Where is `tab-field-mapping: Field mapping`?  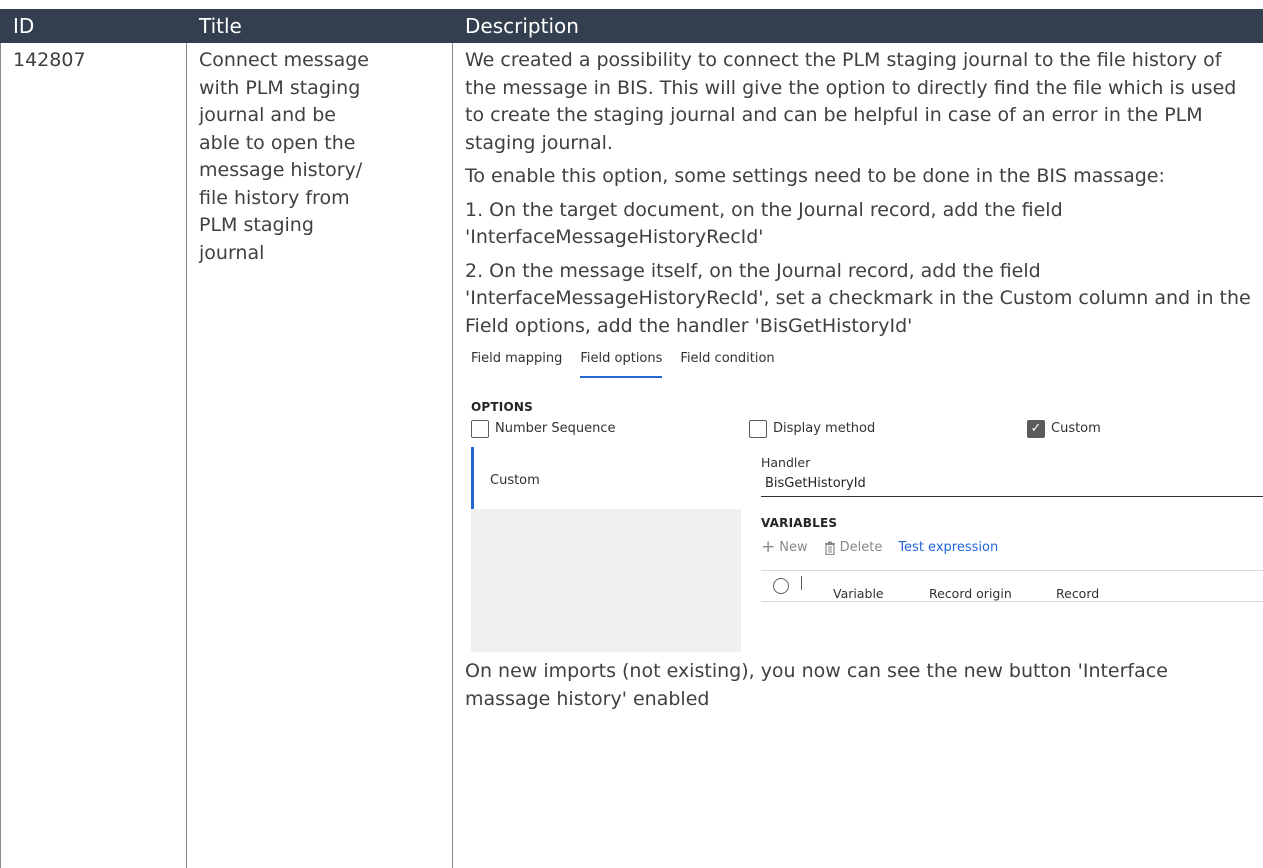 tab-field-mapping: Field mapping is located at coordinates (516, 363).